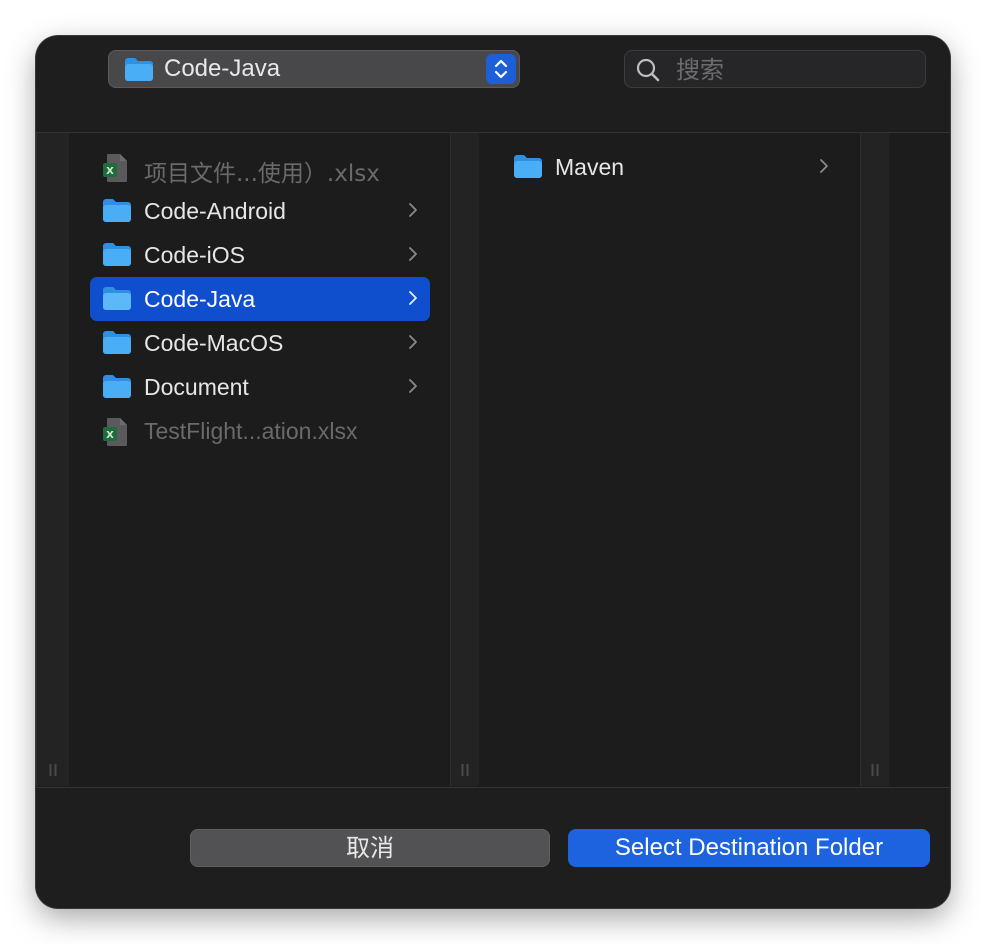 This screenshot has width=986, height=944. Describe the element at coordinates (260, 255) in the screenshot. I see `list-item-code-ios: Code-iOS` at that location.